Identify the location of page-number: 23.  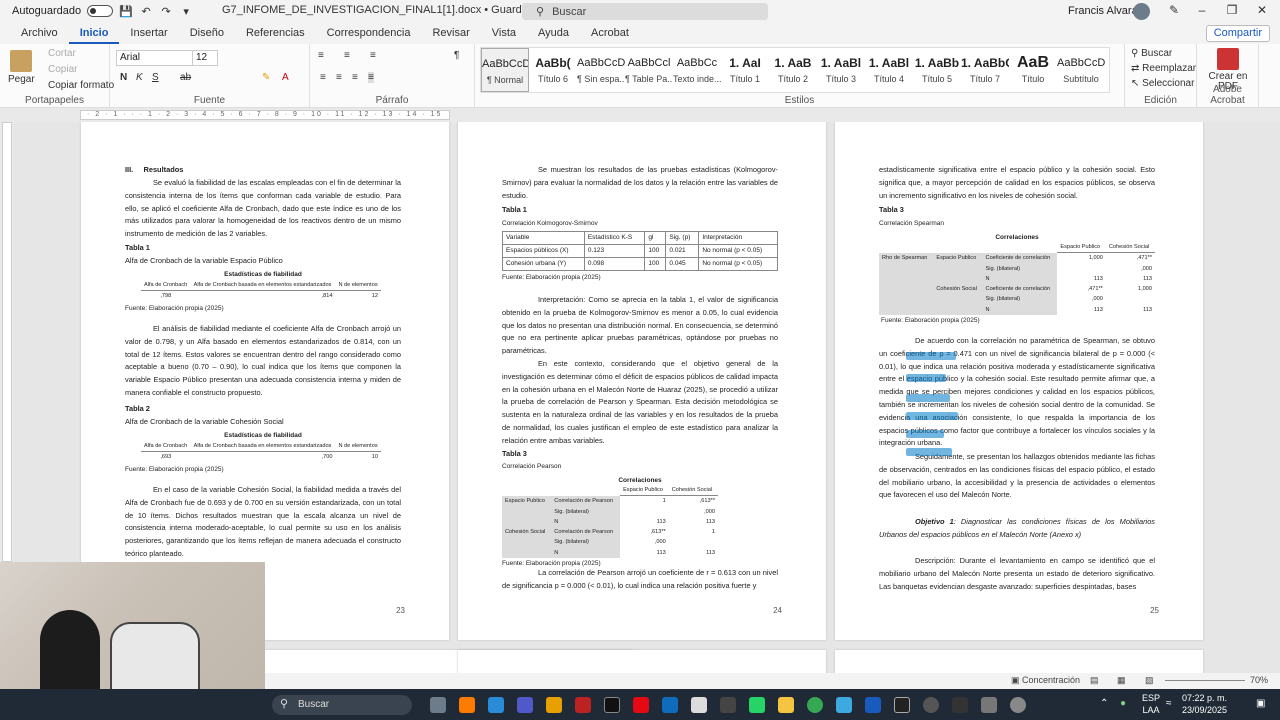
(400, 611).